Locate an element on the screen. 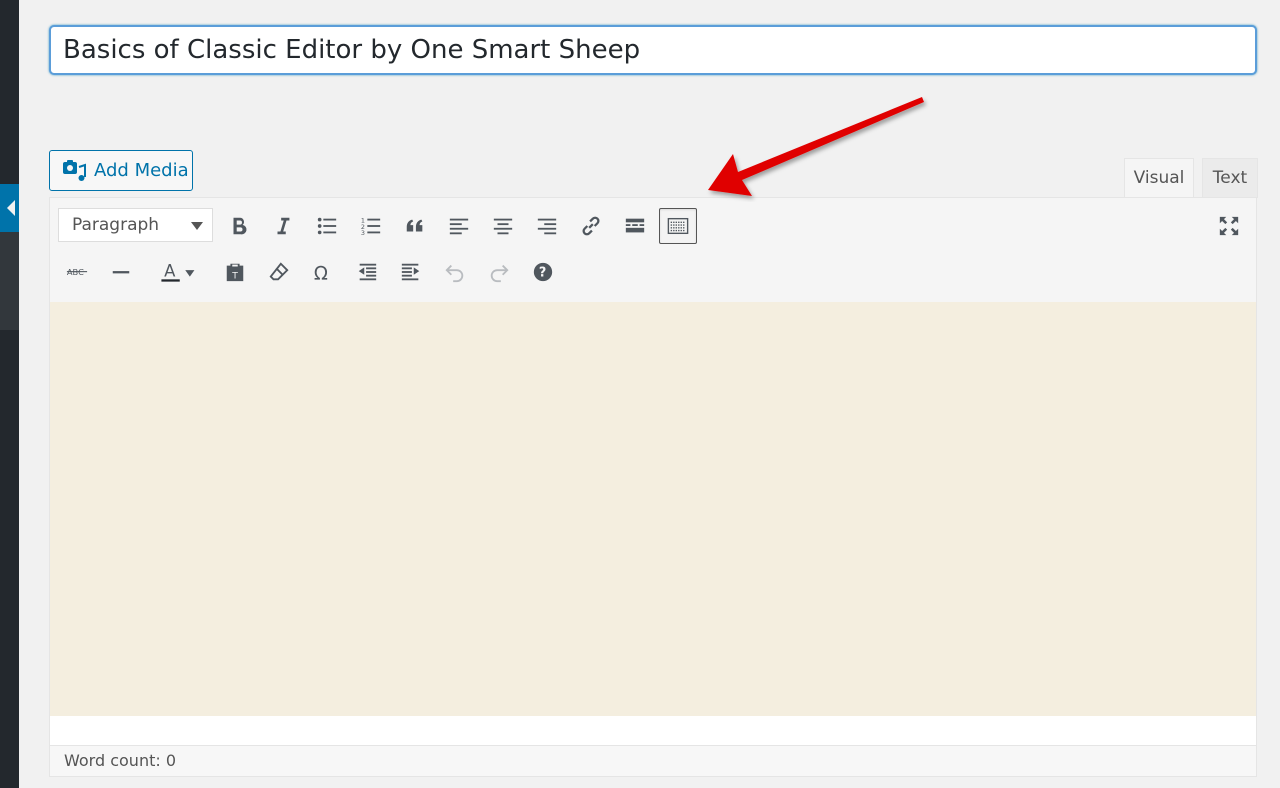  help-button: ? is located at coordinates (543, 272).